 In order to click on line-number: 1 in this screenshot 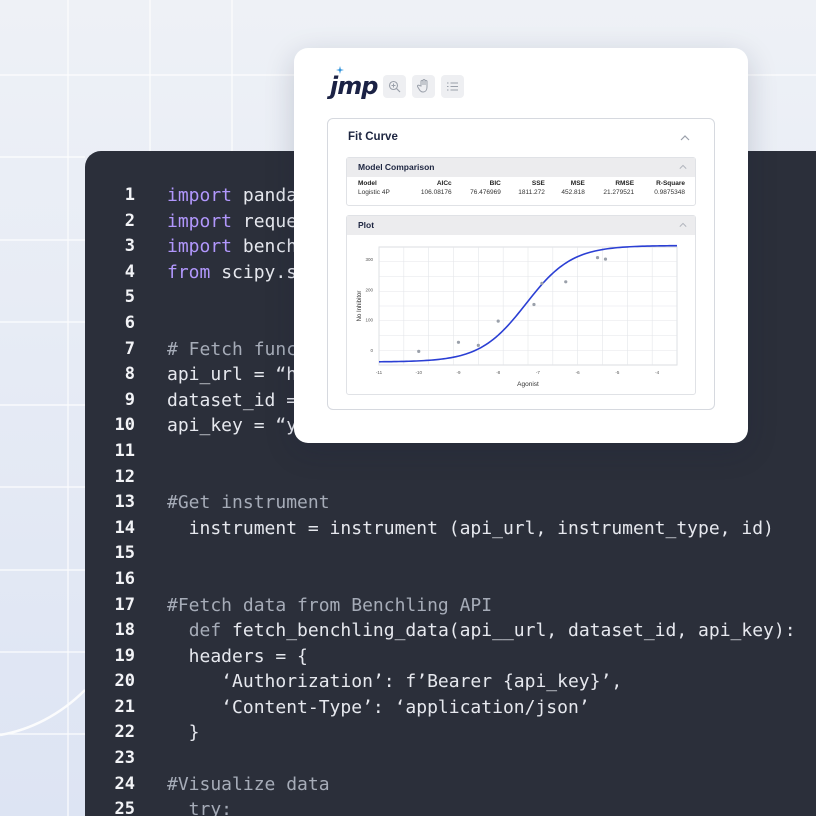, I will do `click(129, 195)`.